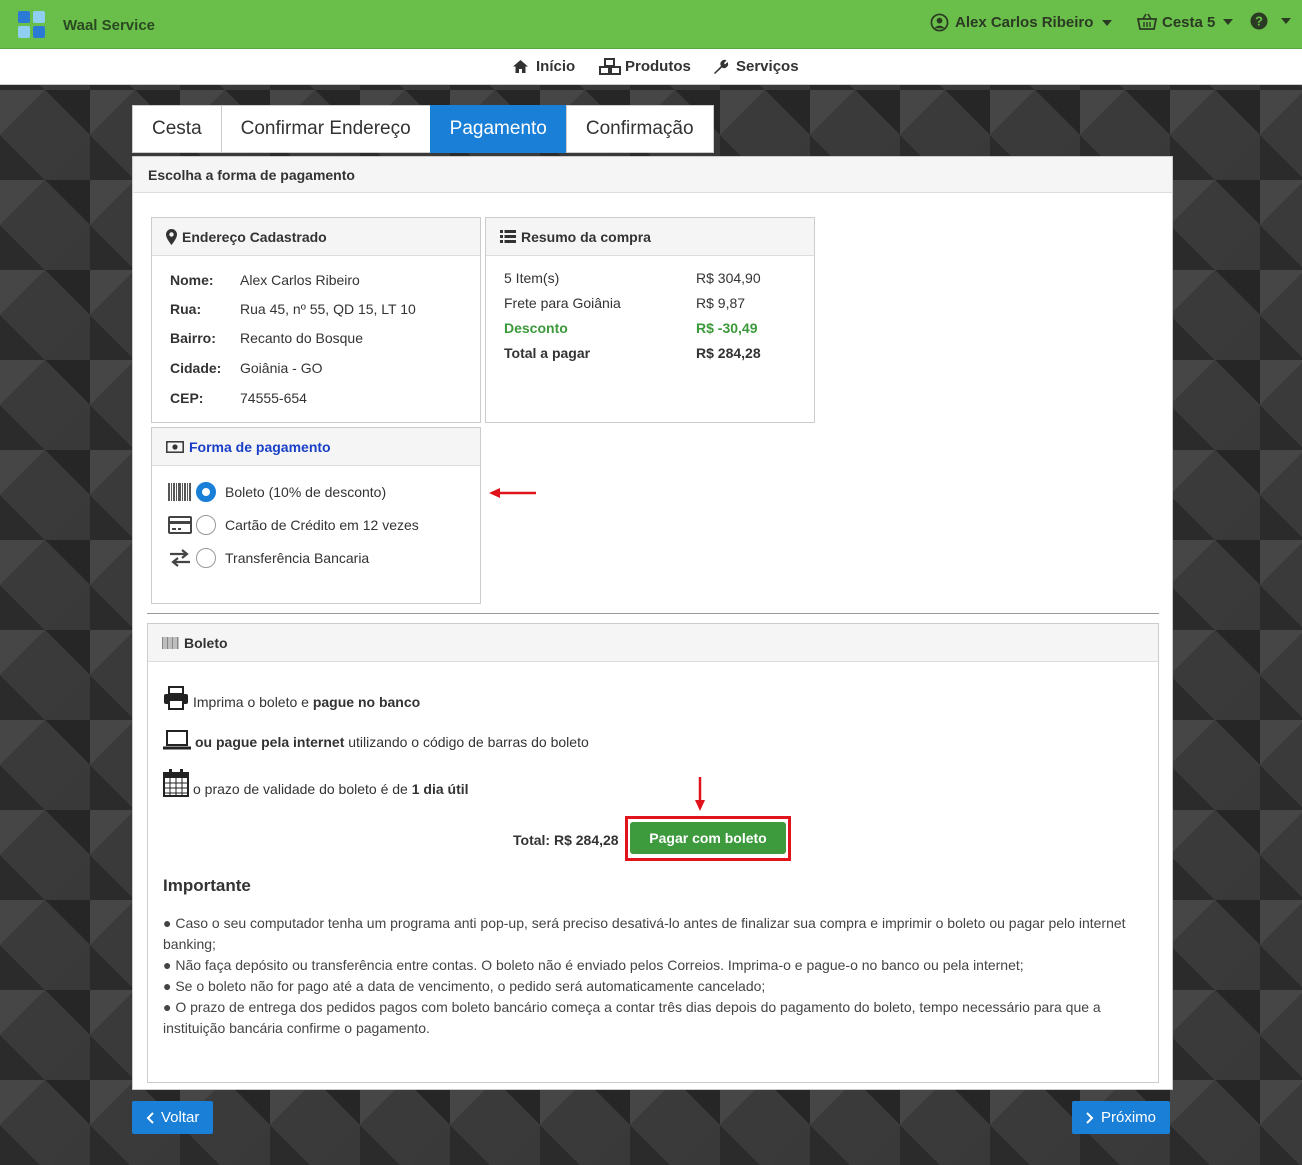 The height and width of the screenshot is (1165, 1302). What do you see at coordinates (497, 129) in the screenshot?
I see `tab-pagamento: Pagamento` at bounding box center [497, 129].